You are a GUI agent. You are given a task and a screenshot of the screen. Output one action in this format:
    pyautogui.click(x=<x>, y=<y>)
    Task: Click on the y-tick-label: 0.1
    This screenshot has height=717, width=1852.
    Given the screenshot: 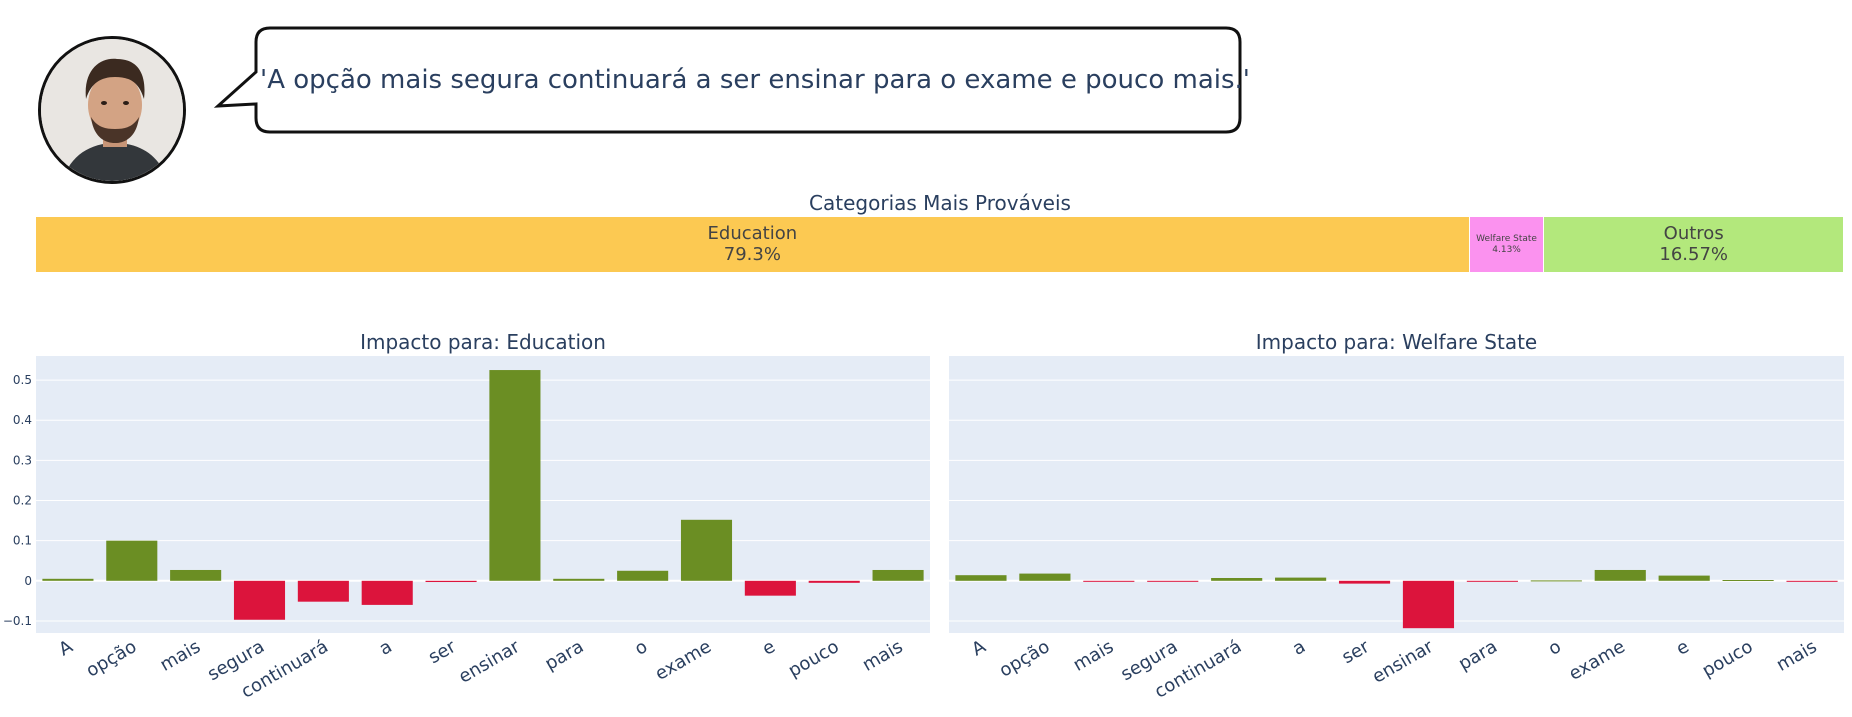 What is the action you would take?
    pyautogui.click(x=22, y=541)
    